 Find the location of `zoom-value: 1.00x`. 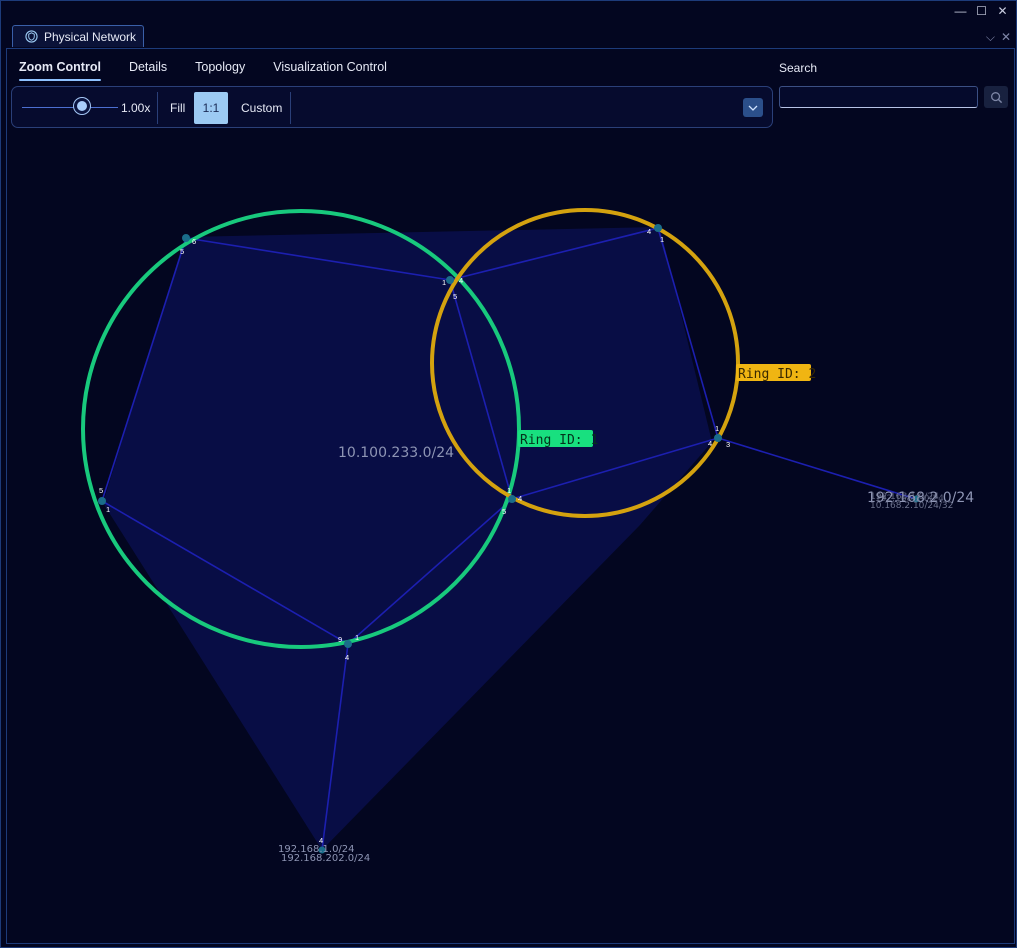

zoom-value: 1.00x is located at coordinates (136, 108).